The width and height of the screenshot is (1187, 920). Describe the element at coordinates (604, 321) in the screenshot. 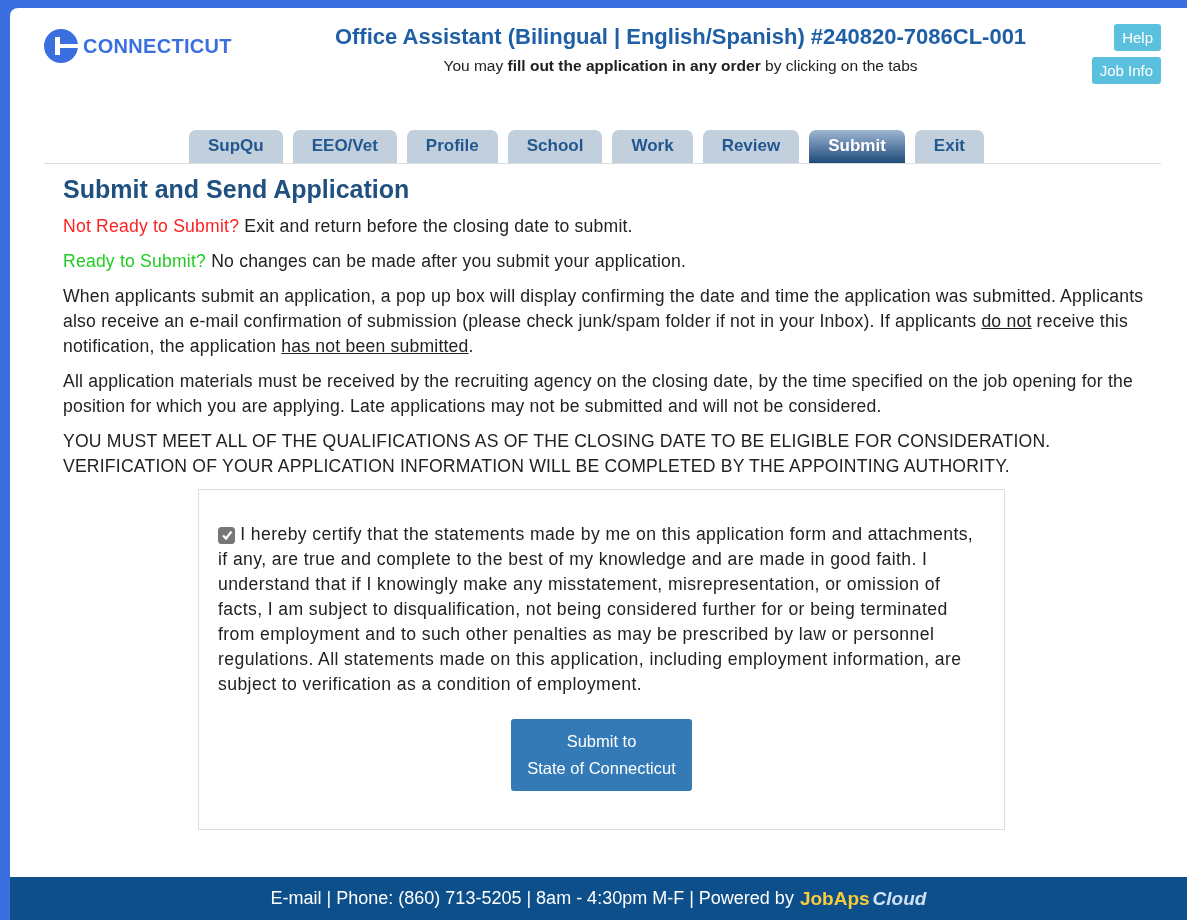

I see `paragraph: When applicants submit an application, a pop up box will display confirming the date and time the application was submitted. Applicants also receive an e-mail confirmation of submission (please check junk/spam folder if not in your Inbox). If applicants do not receive this notification, the application has not been submitted.` at that location.